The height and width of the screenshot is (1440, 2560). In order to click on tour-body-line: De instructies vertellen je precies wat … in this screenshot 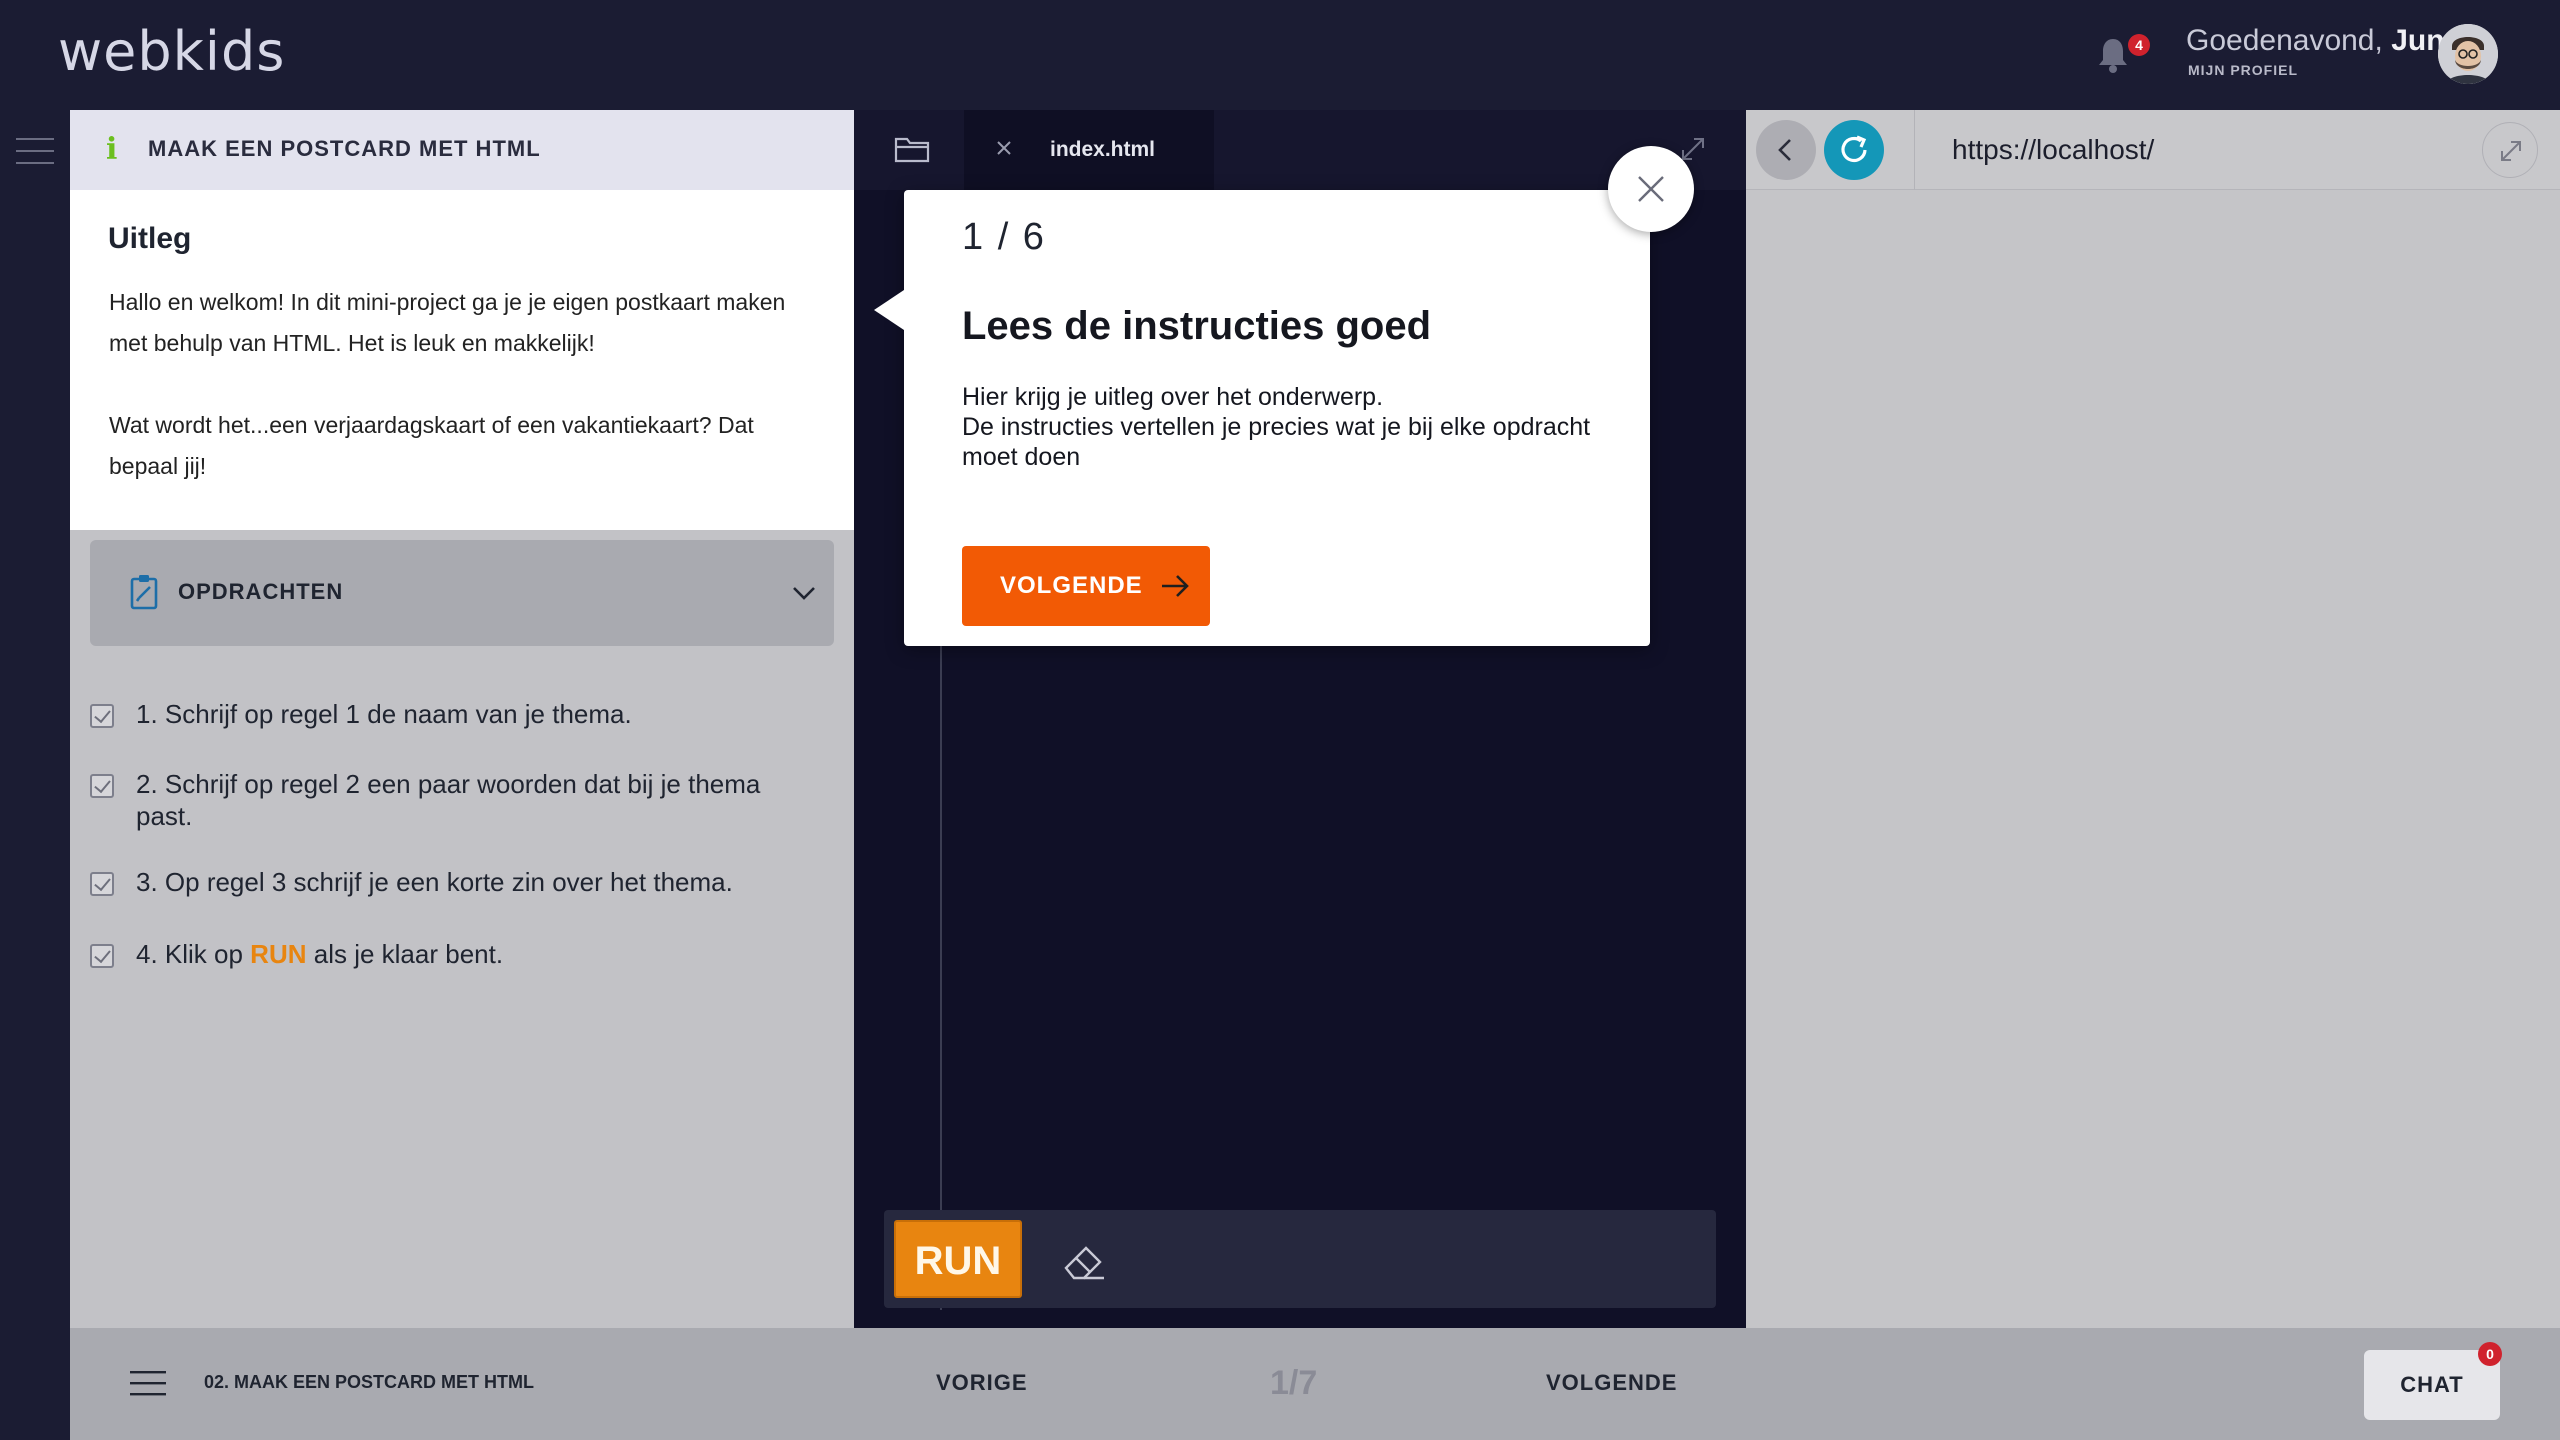, I will do `click(1276, 442)`.